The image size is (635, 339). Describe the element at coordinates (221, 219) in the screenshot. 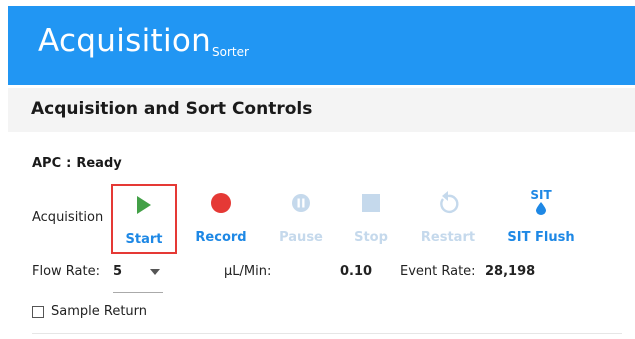

I see `record-button: Record` at that location.